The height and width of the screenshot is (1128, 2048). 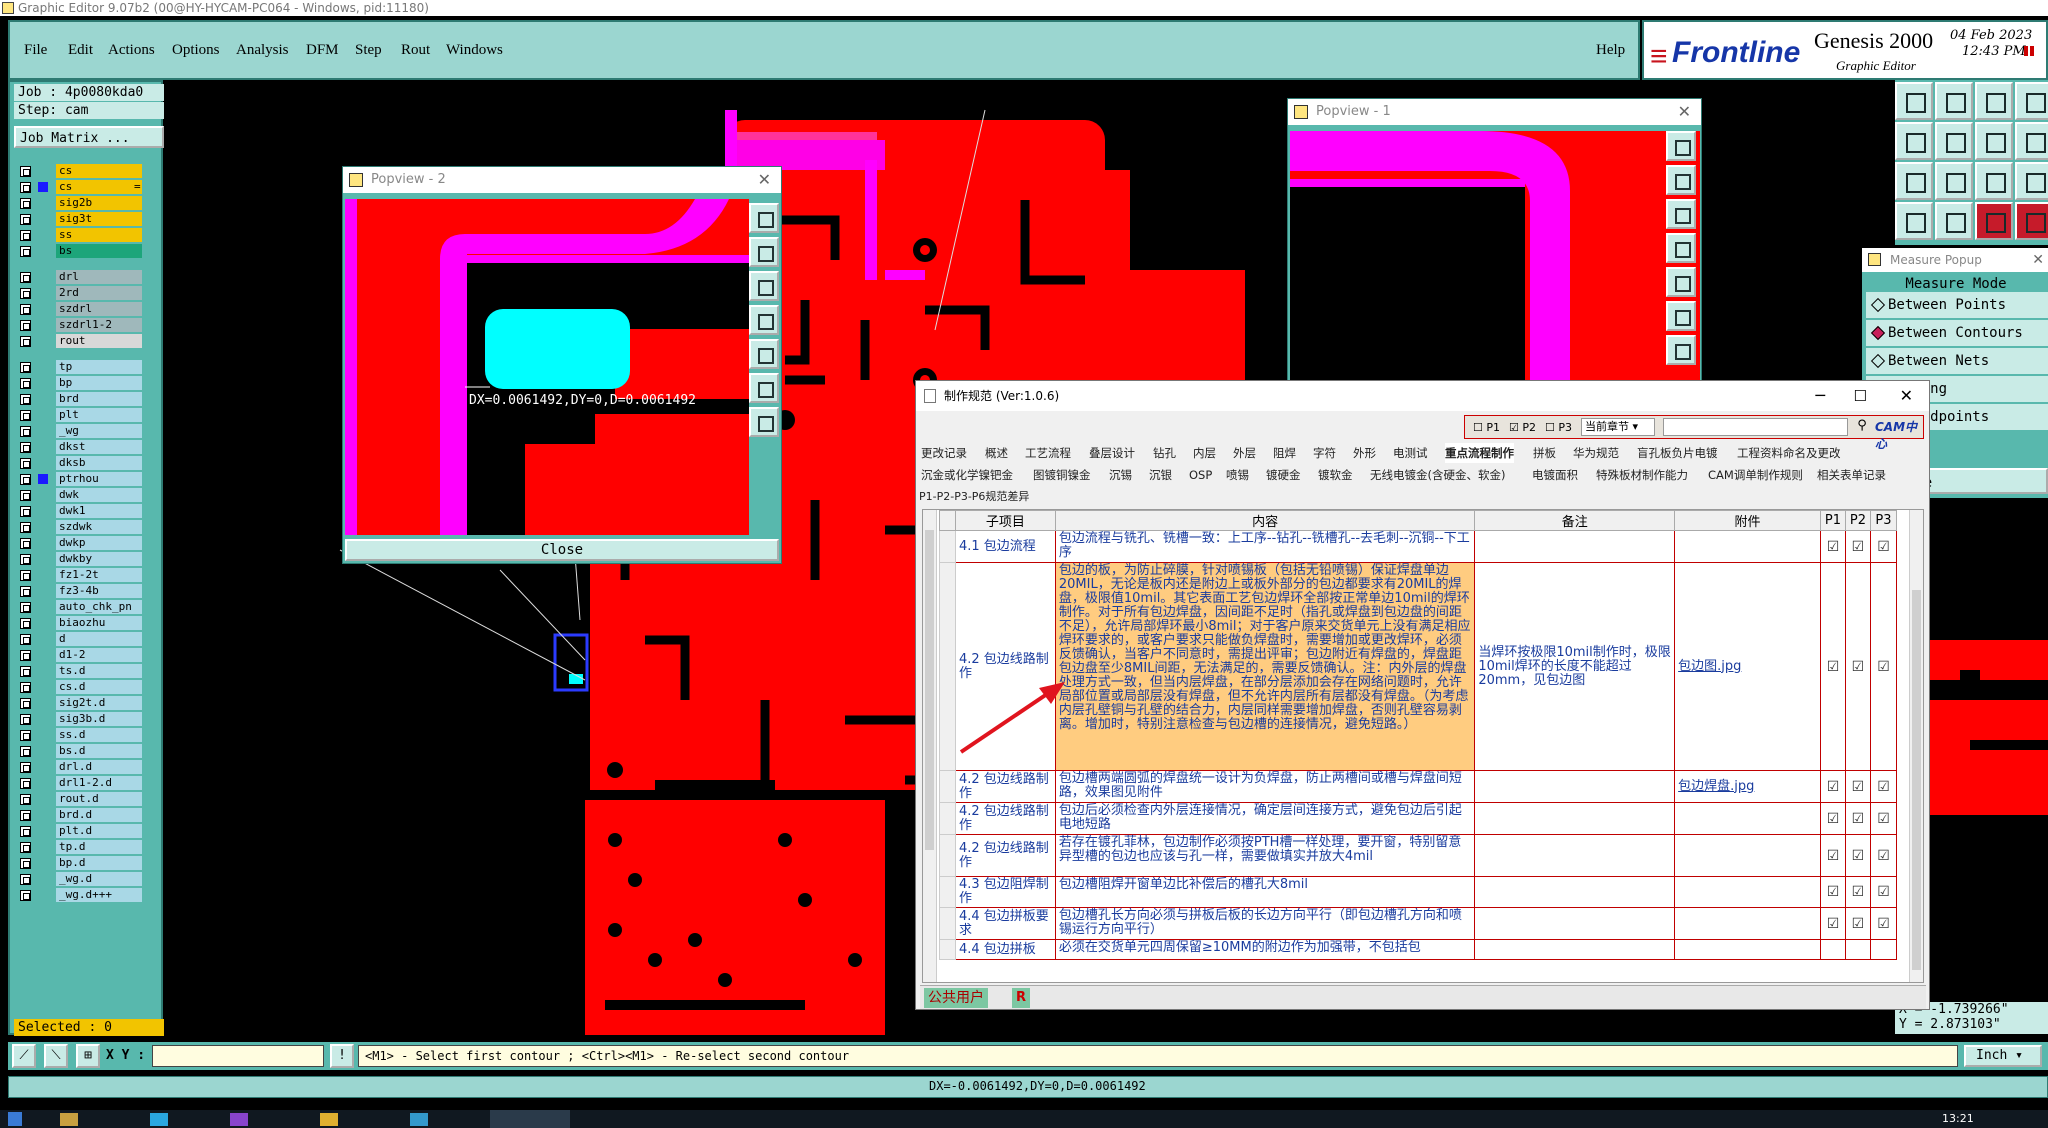 What do you see at coordinates (99, 431) in the screenshot?
I see `layer-name: _wg` at bounding box center [99, 431].